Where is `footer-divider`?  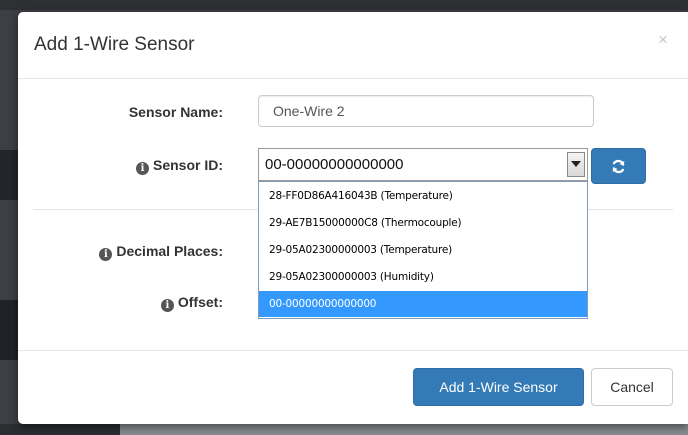
footer-divider is located at coordinates (353, 350).